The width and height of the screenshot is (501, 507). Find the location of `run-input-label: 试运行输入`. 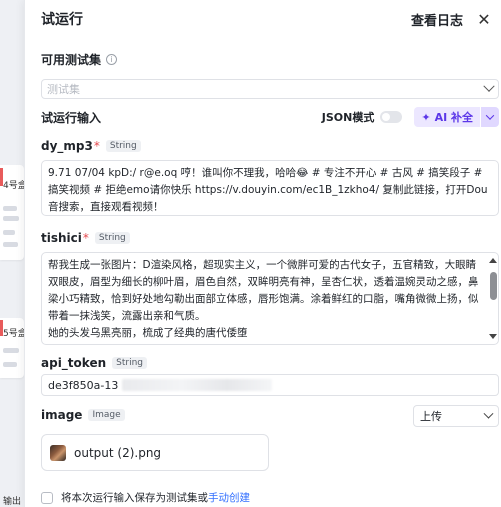

run-input-label: 试运行输入 is located at coordinates (71, 117).